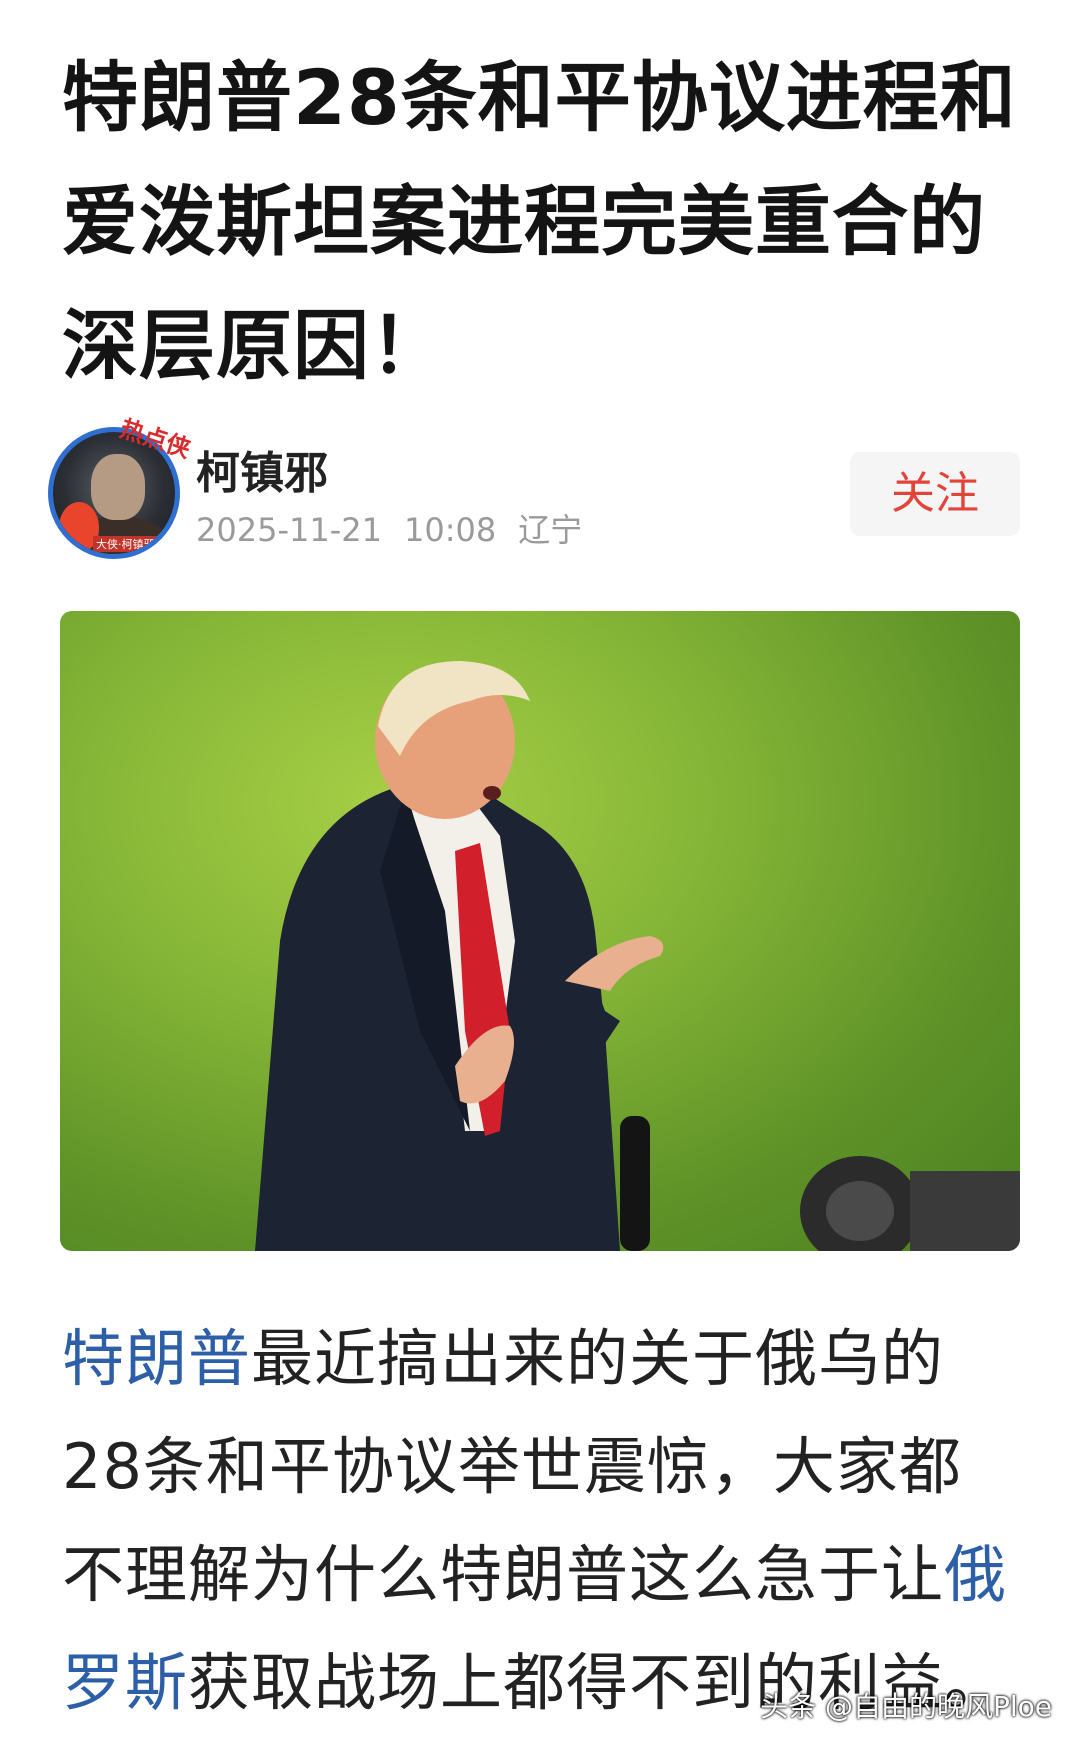 Image resolution: width=1080 pixels, height=1743 pixels. What do you see at coordinates (156, 1358) in the screenshot?
I see `entity-link-trump: 特朗普` at bounding box center [156, 1358].